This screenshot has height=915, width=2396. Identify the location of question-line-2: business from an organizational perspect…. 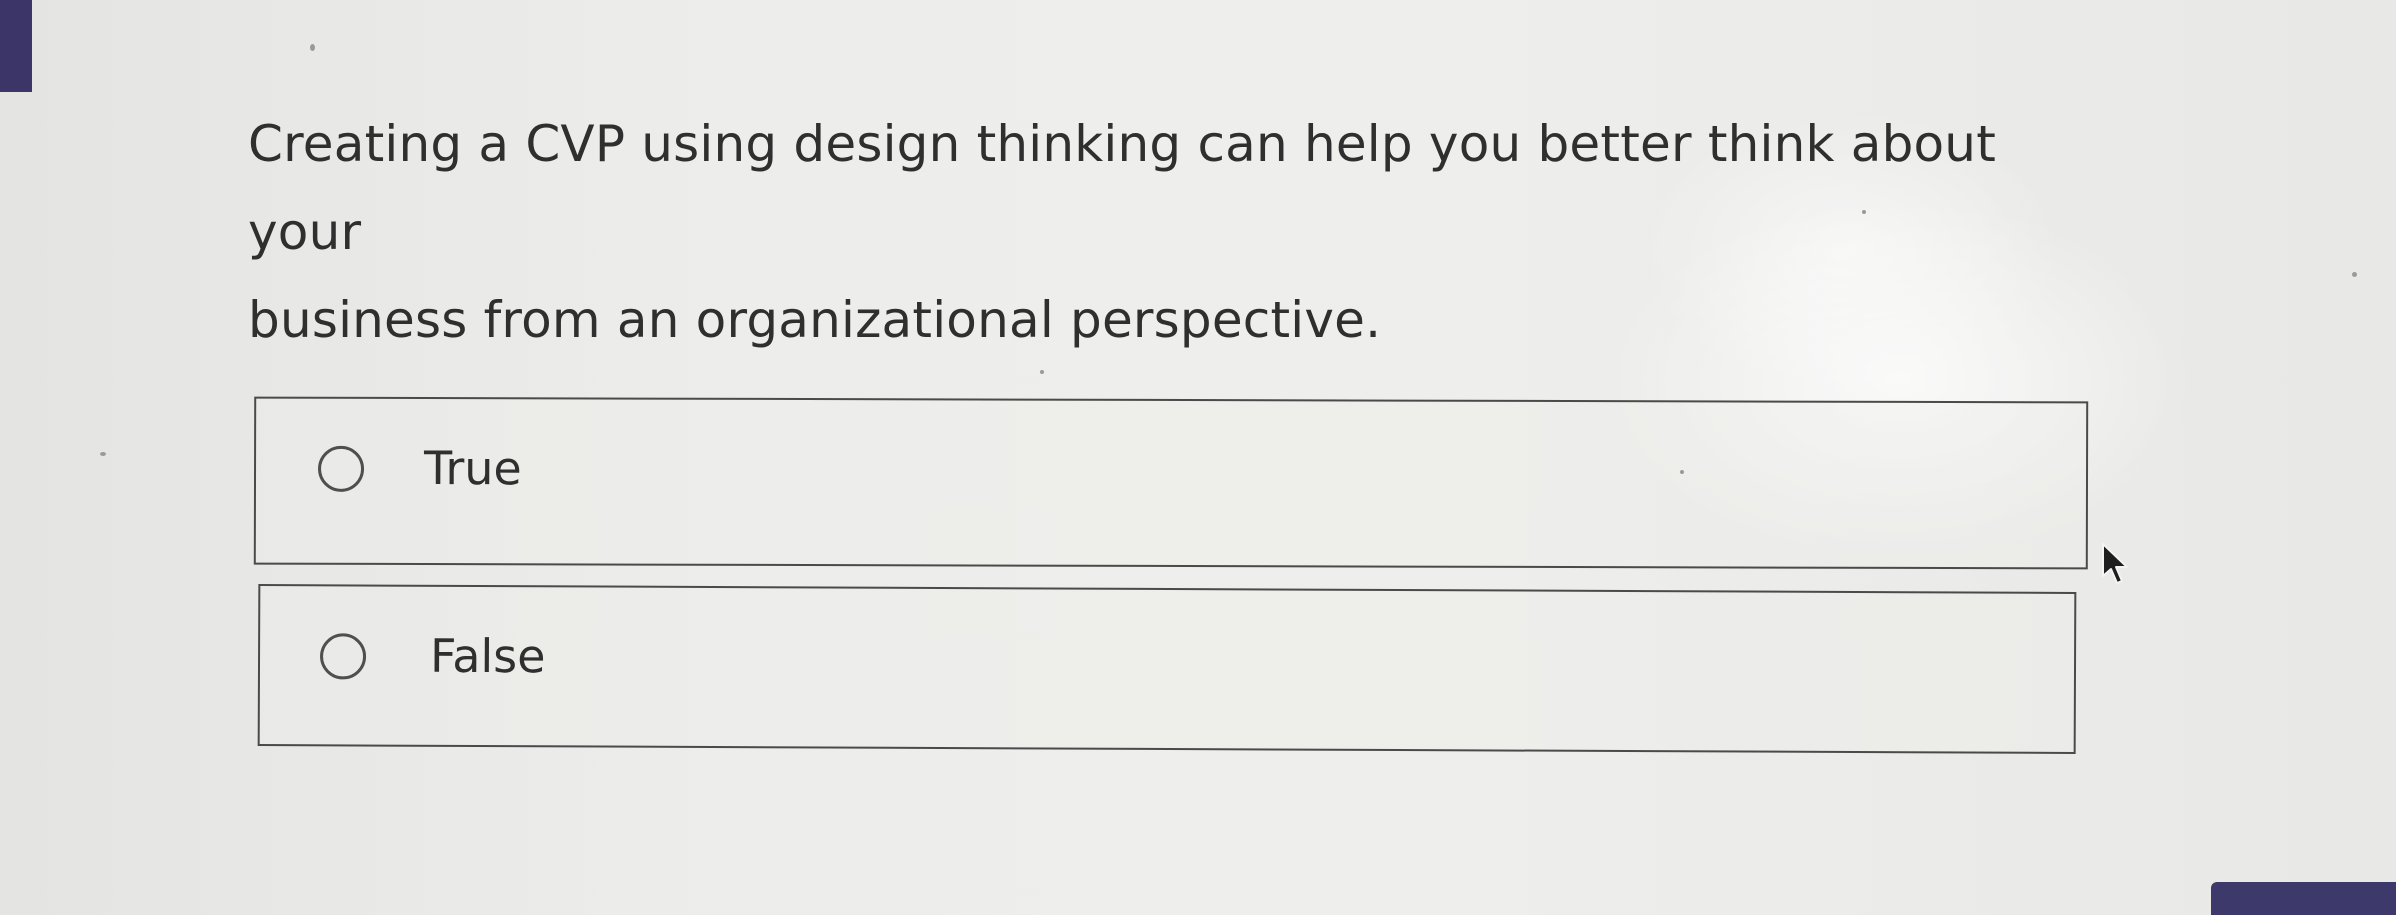
(815, 320).